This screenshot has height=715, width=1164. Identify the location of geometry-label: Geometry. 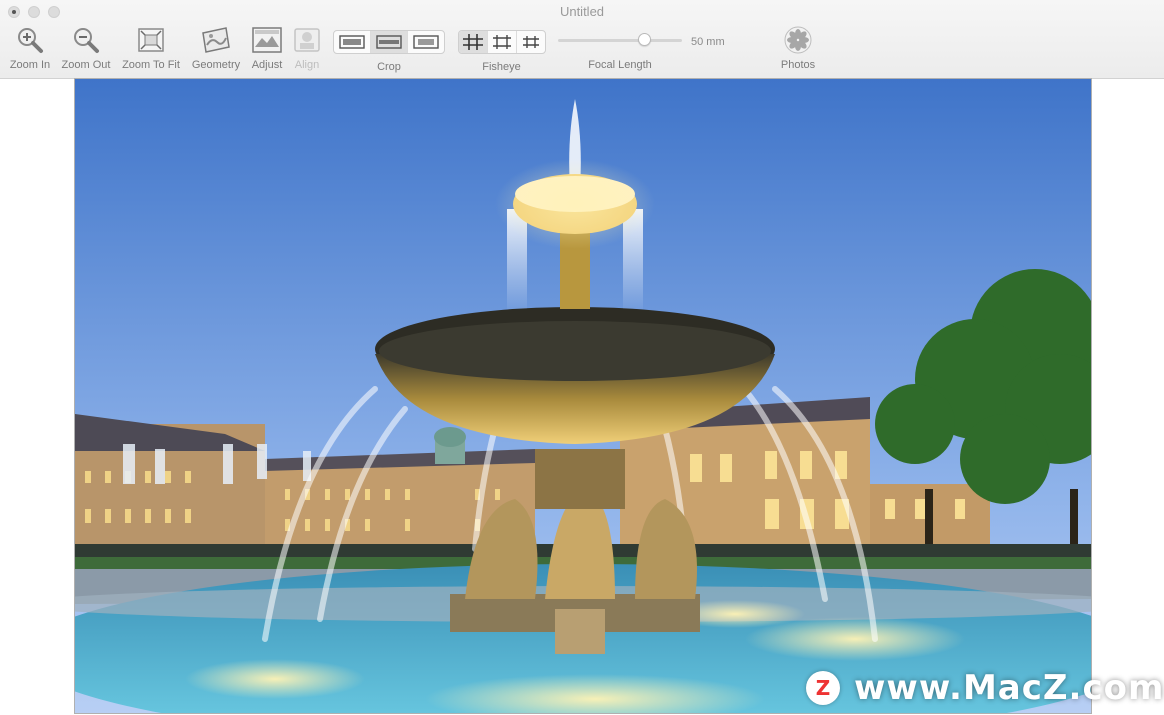
(216, 65).